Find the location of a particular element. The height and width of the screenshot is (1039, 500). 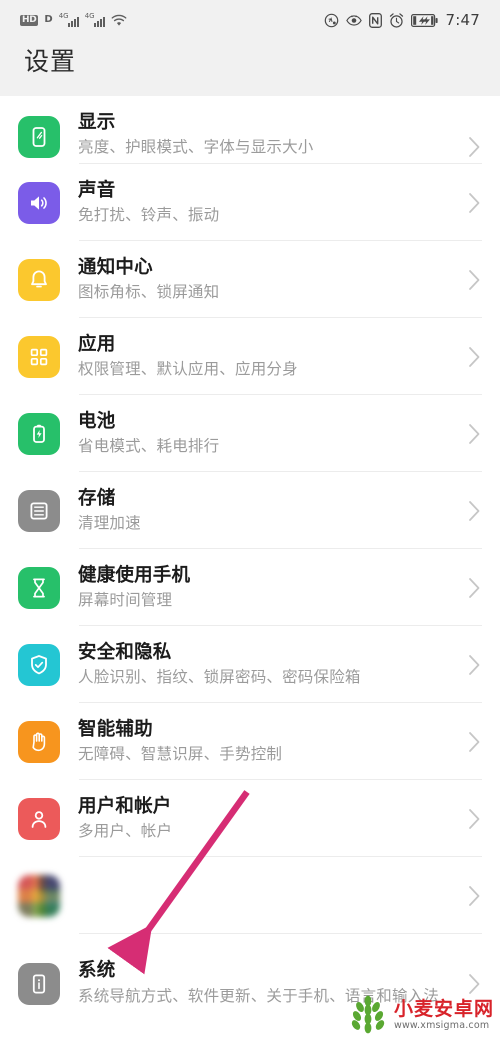

sound-icon is located at coordinates (39, 202).